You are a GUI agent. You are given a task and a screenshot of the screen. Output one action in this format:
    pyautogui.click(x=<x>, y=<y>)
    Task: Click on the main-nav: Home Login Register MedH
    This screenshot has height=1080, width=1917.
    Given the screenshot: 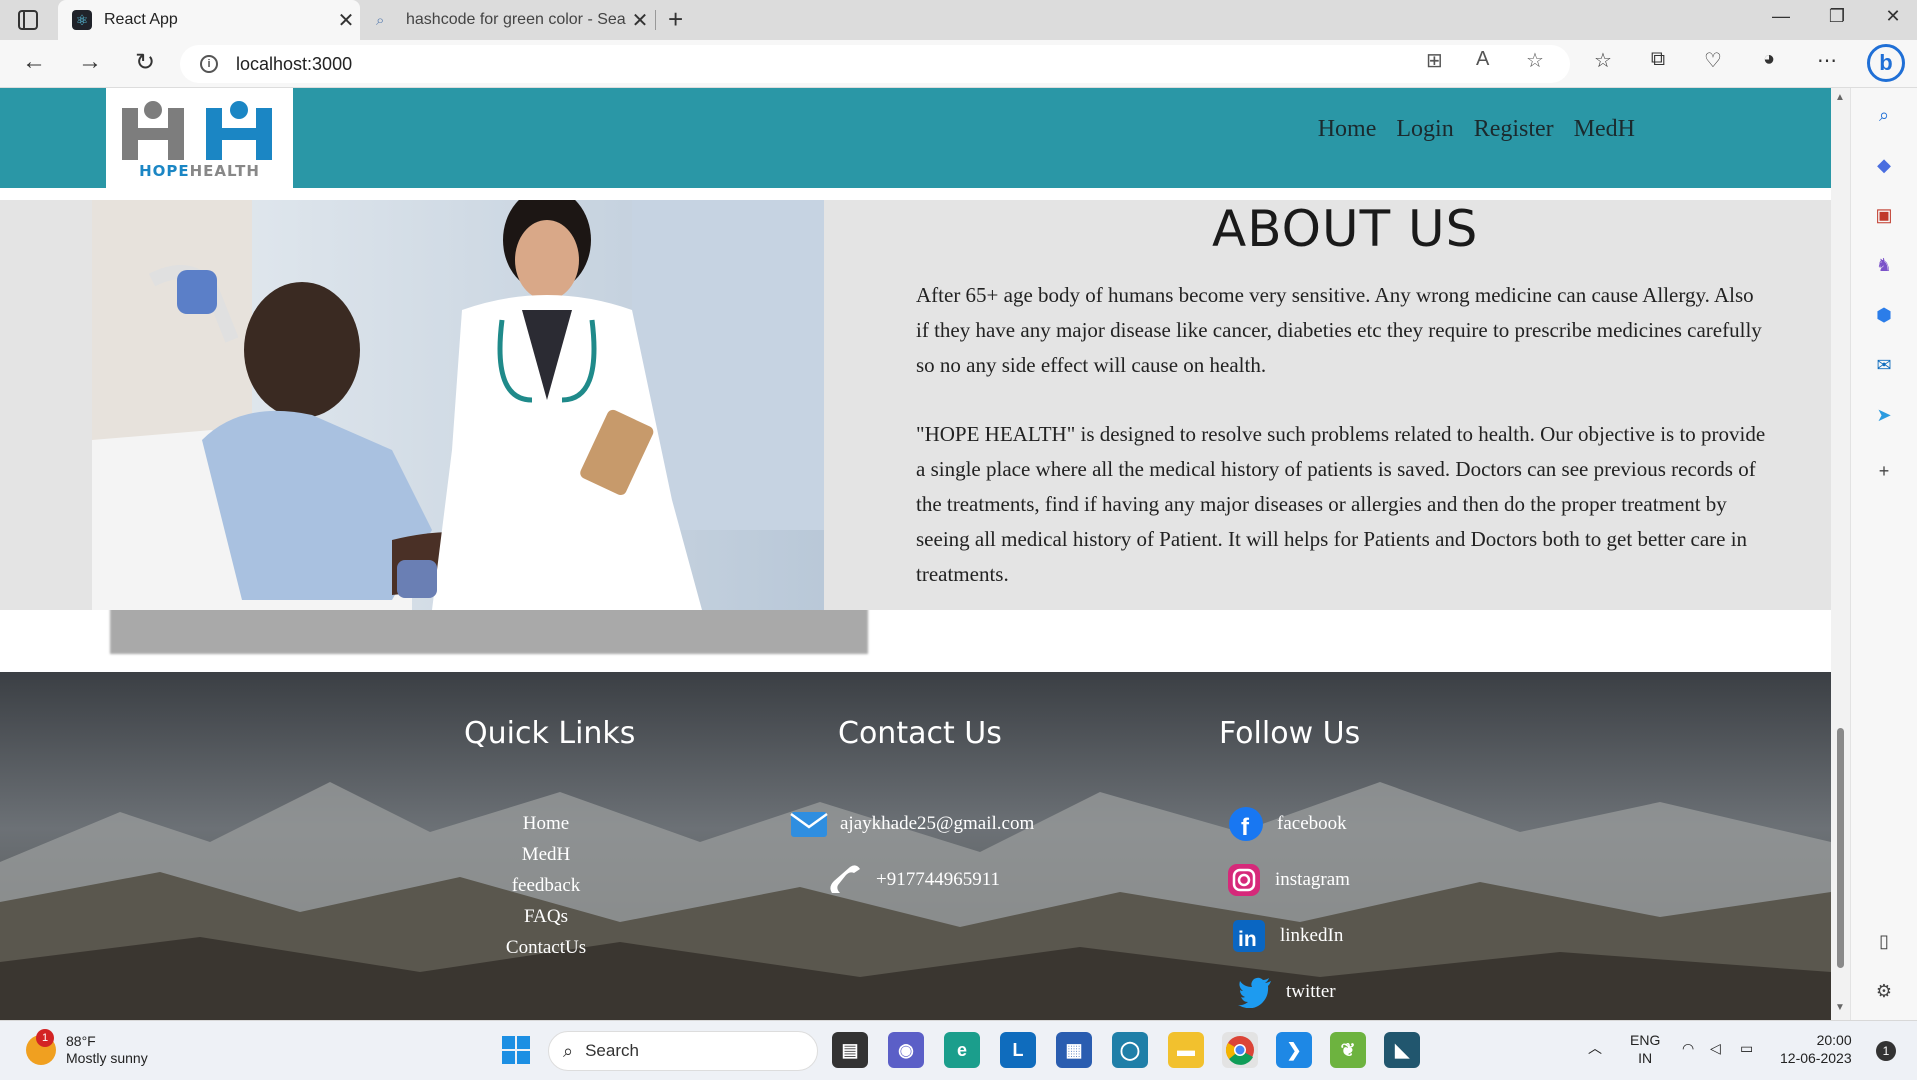 What is the action you would take?
    pyautogui.click(x=1476, y=129)
    